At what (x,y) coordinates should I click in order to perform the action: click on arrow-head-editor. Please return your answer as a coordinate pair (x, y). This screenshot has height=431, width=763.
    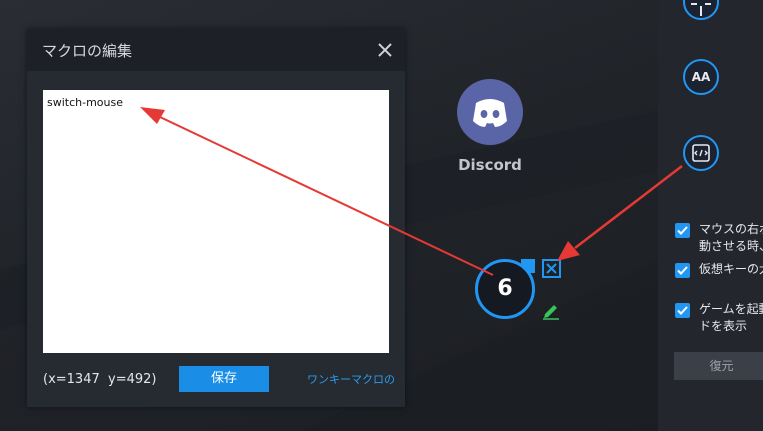
    Looking at the image, I should click on (152, 115).